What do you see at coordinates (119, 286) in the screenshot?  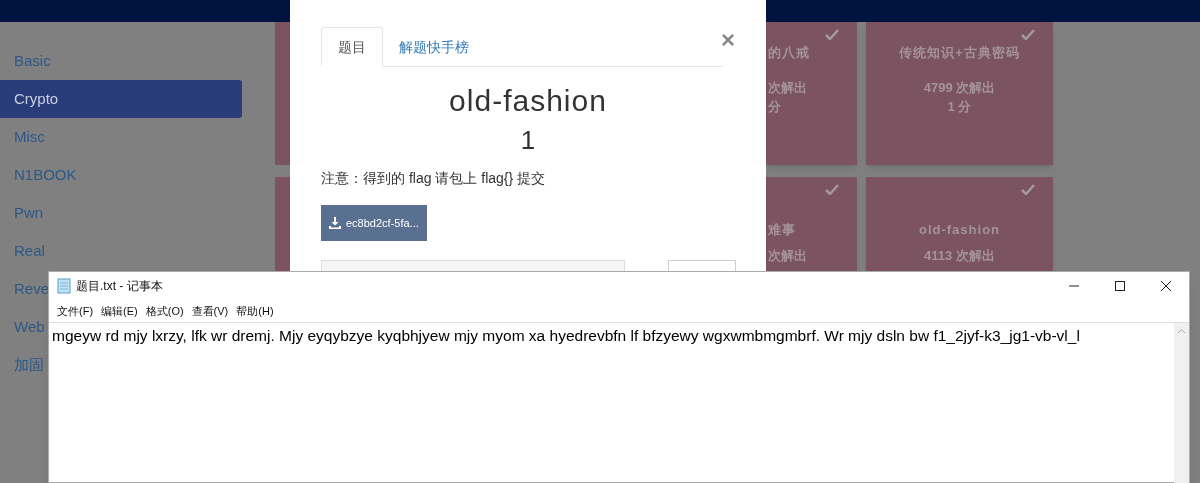 I see `window-title: 题目.txt - 记事本` at bounding box center [119, 286].